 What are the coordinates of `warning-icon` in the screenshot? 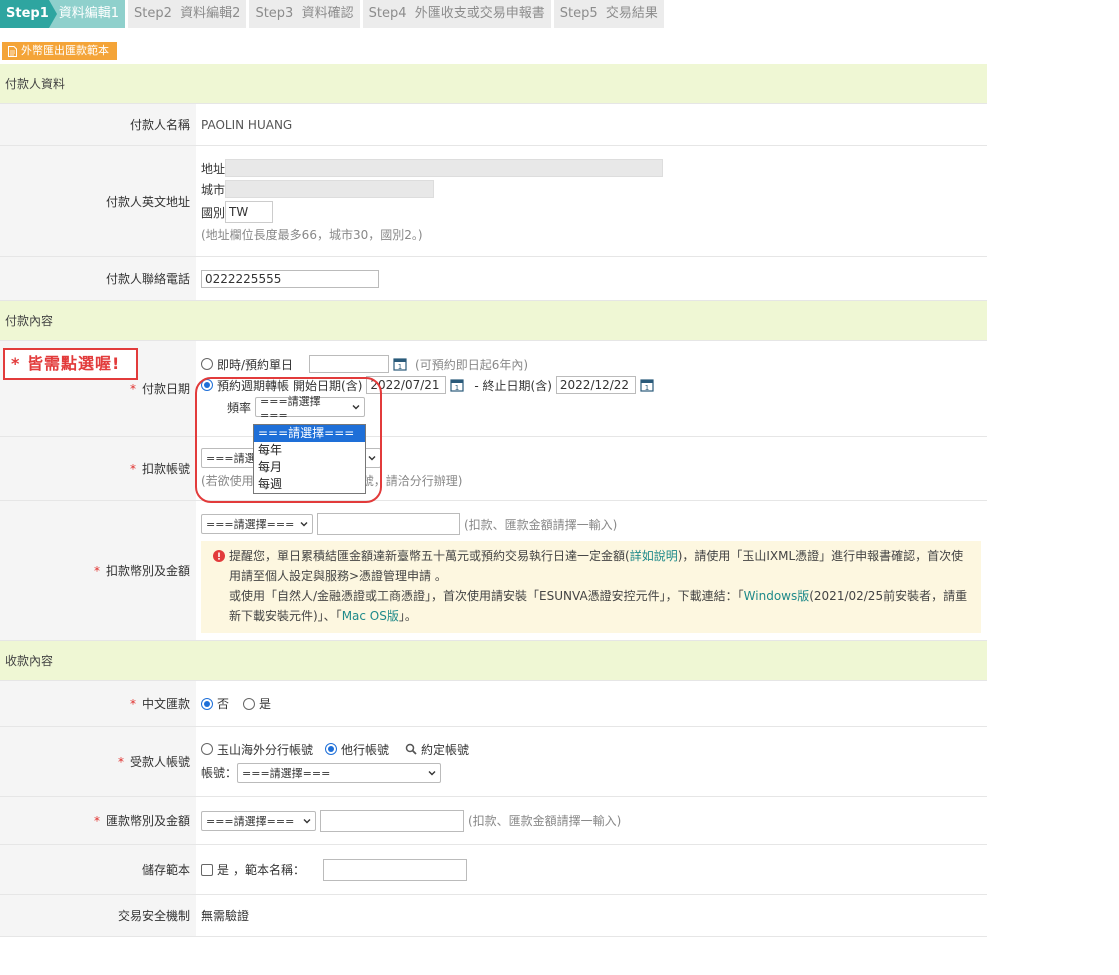 It's located at (219, 556).